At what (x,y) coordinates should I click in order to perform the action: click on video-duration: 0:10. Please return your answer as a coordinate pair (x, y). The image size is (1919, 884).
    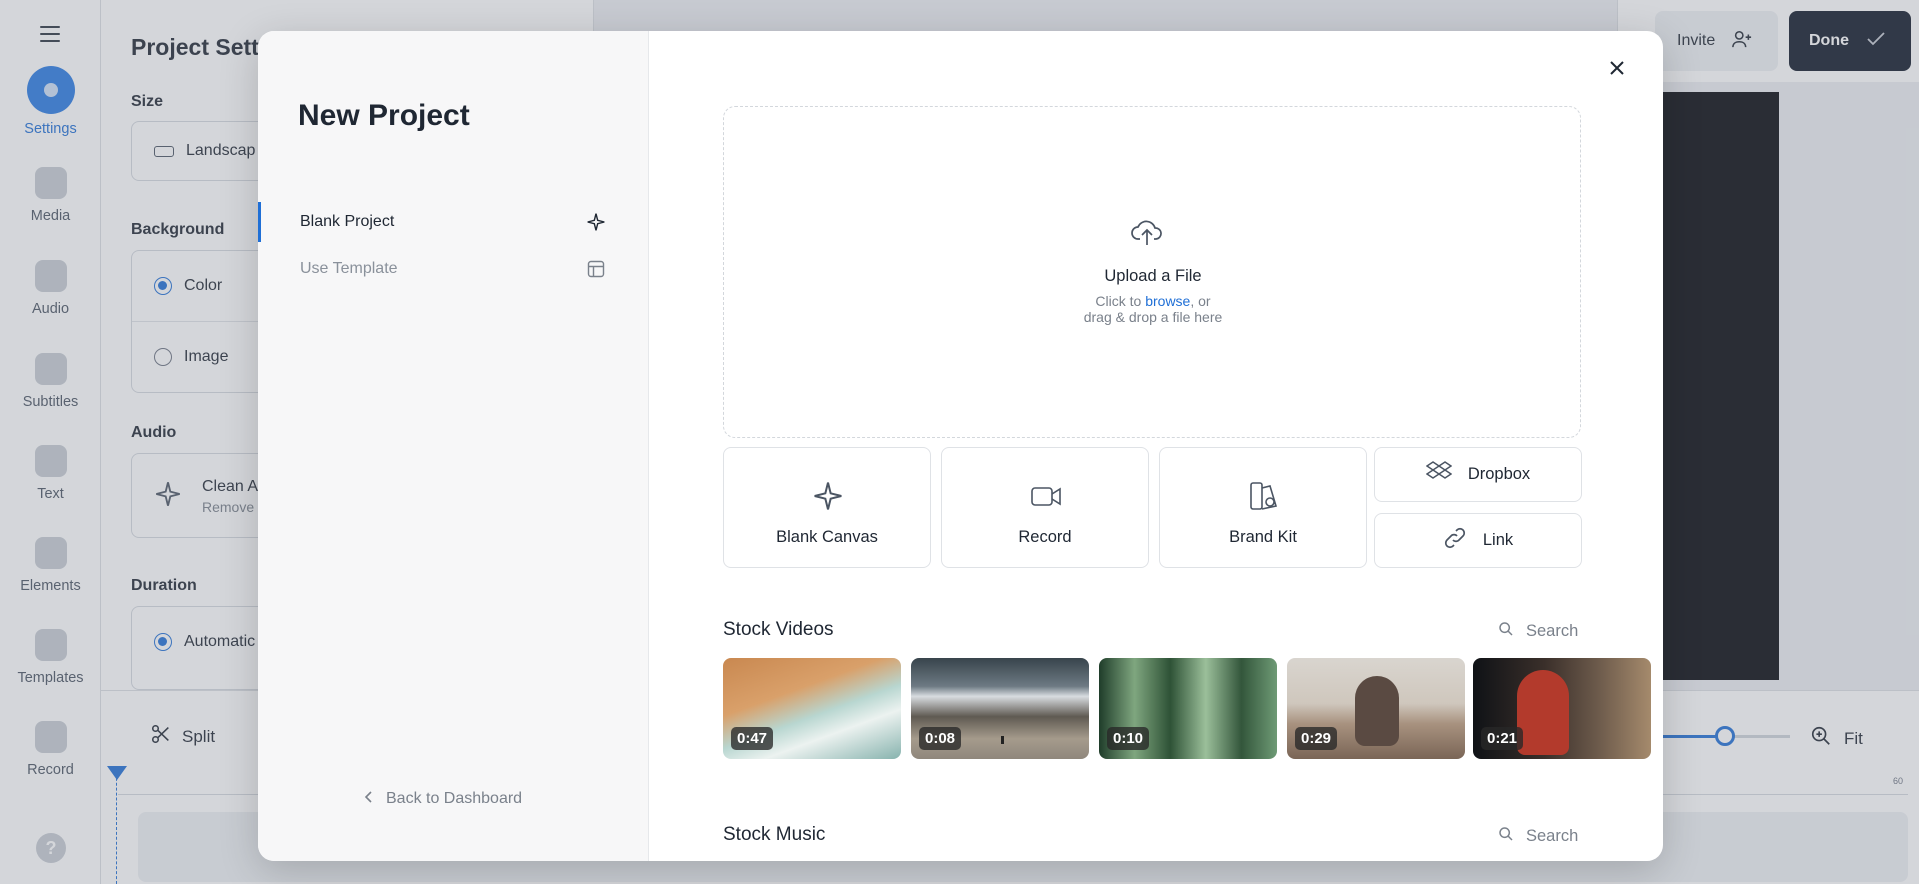
    Looking at the image, I should click on (1128, 738).